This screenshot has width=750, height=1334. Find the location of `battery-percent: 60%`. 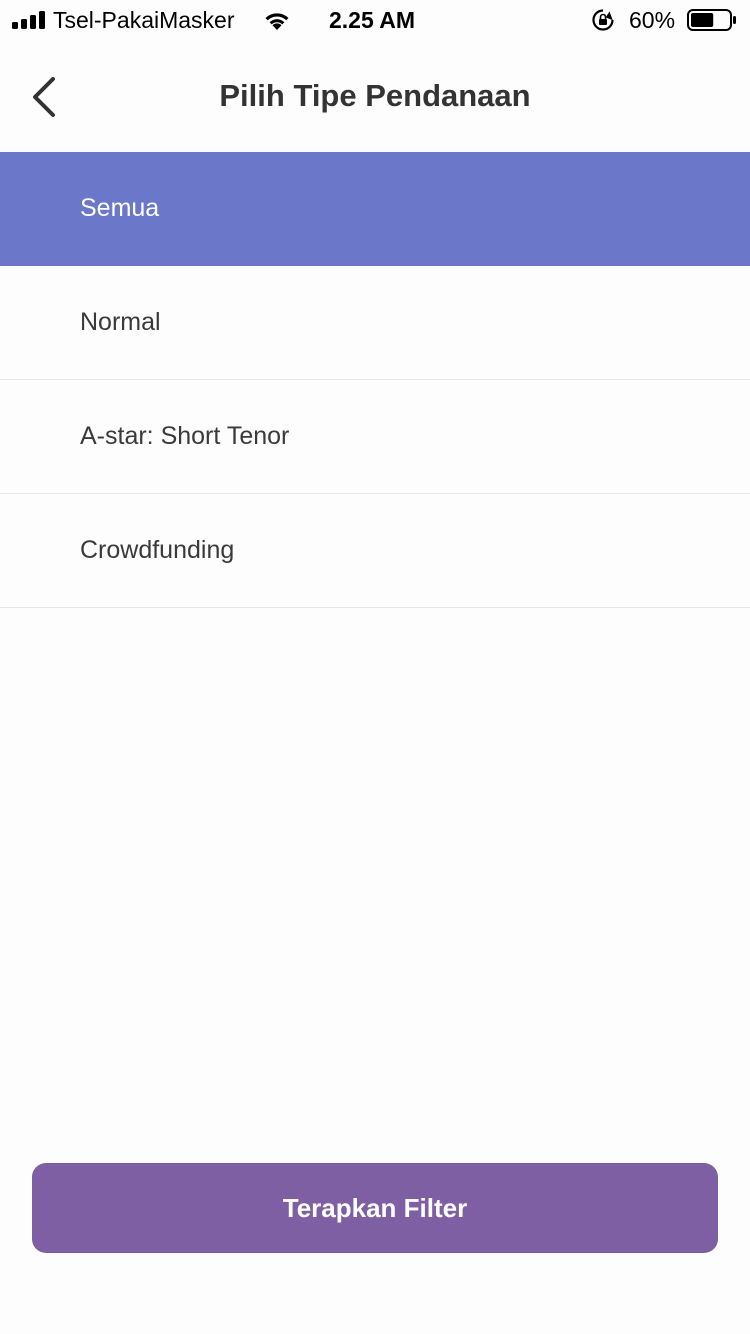

battery-percent: 60% is located at coordinates (652, 20).